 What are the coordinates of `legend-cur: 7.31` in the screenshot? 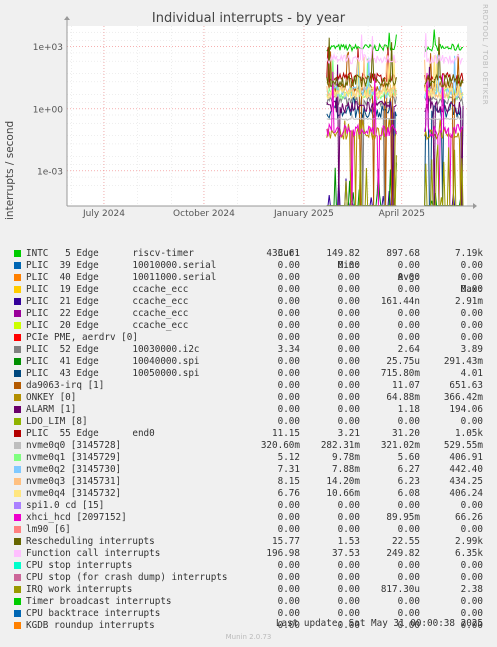 It's located at (288, 469).